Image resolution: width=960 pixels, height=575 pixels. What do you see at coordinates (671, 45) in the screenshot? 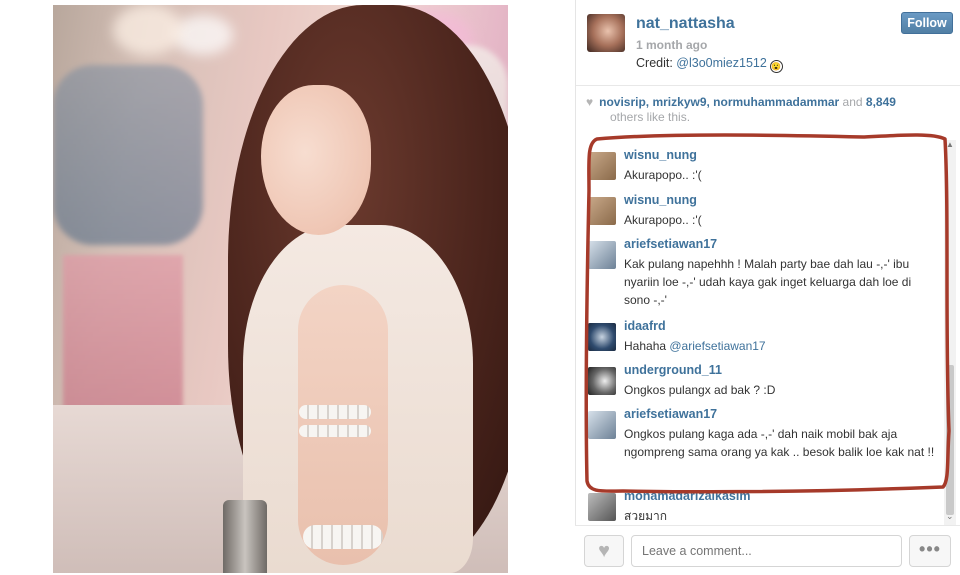
I see `post-timestamp: 1 month ago` at bounding box center [671, 45].